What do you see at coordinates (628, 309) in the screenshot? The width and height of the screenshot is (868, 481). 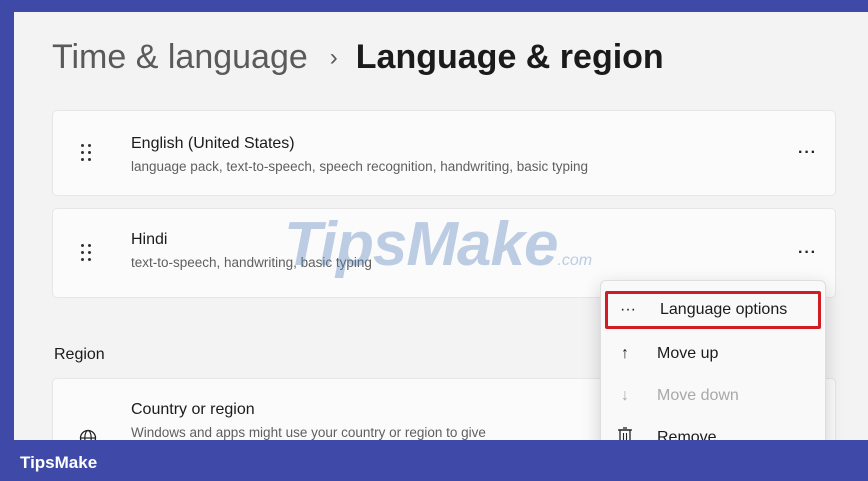 I see `more-icon: ···` at bounding box center [628, 309].